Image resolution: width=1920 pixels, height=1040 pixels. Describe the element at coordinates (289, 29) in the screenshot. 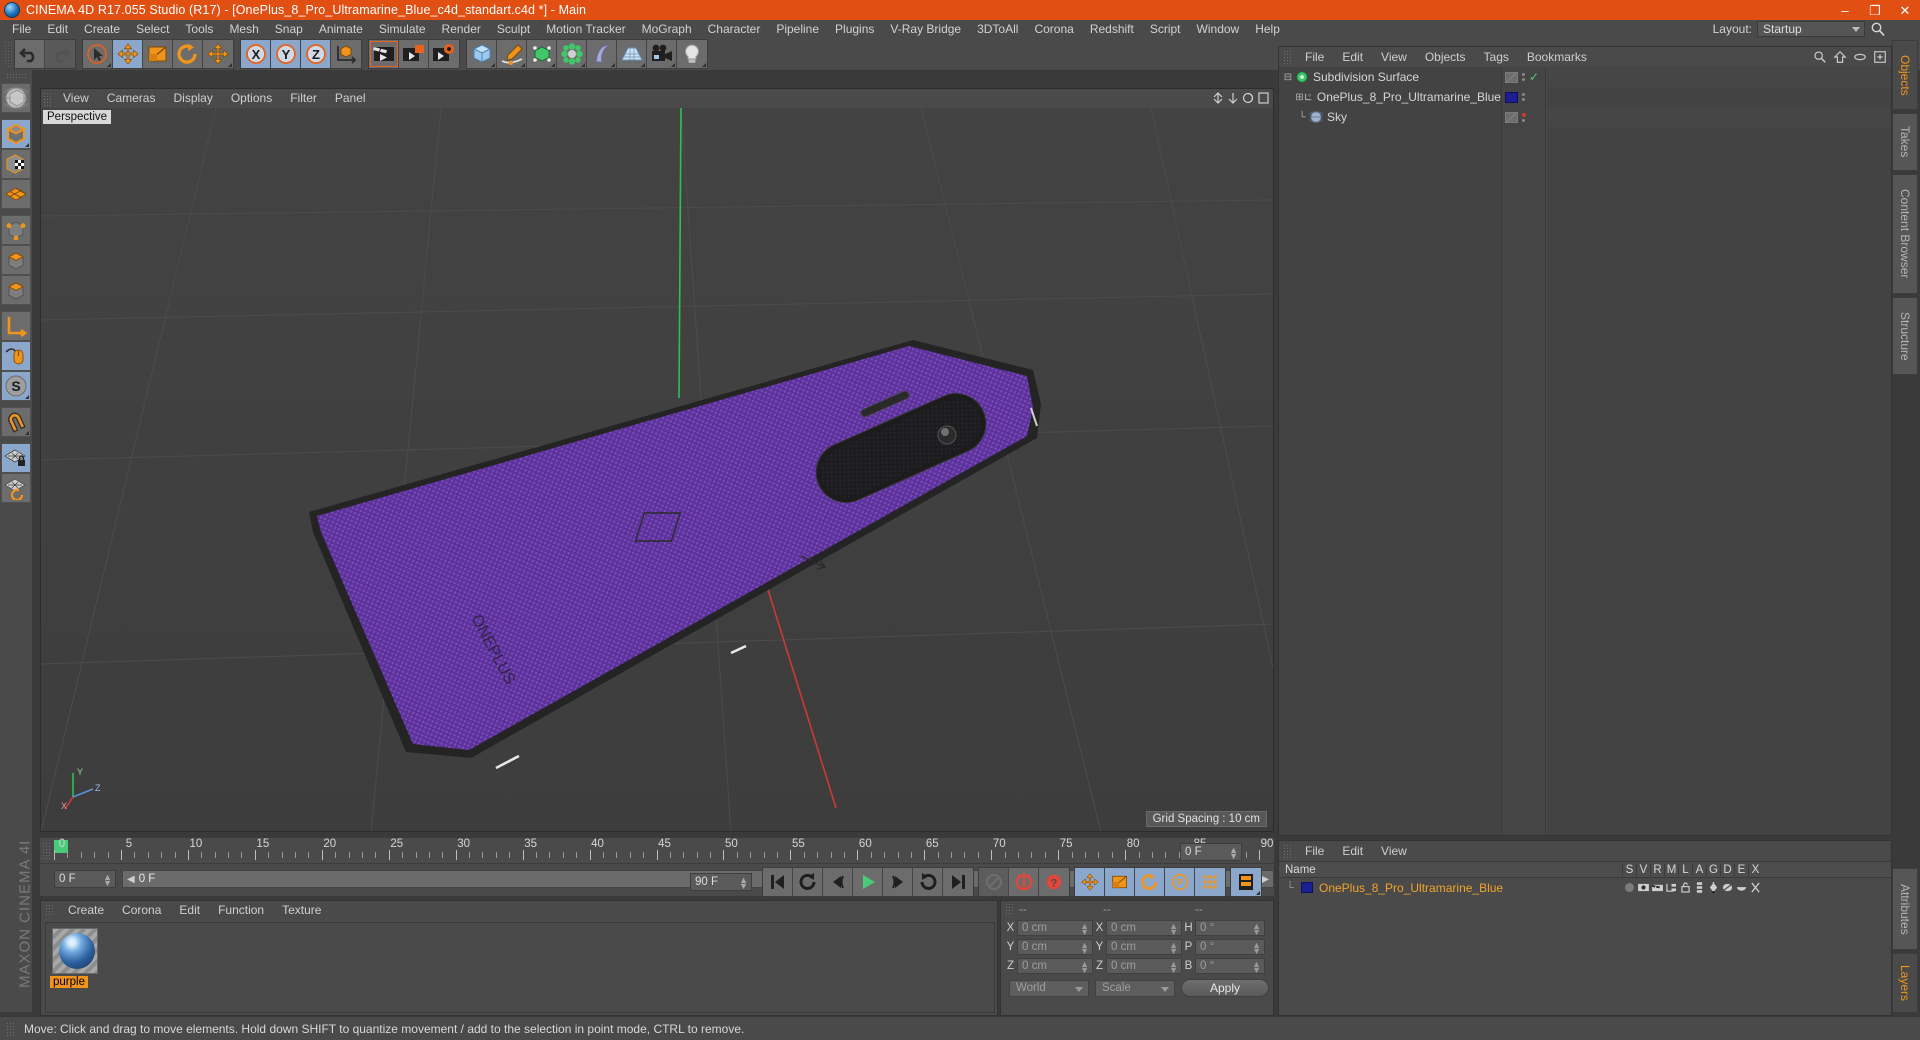

I see `menu-snap: Snap` at that location.